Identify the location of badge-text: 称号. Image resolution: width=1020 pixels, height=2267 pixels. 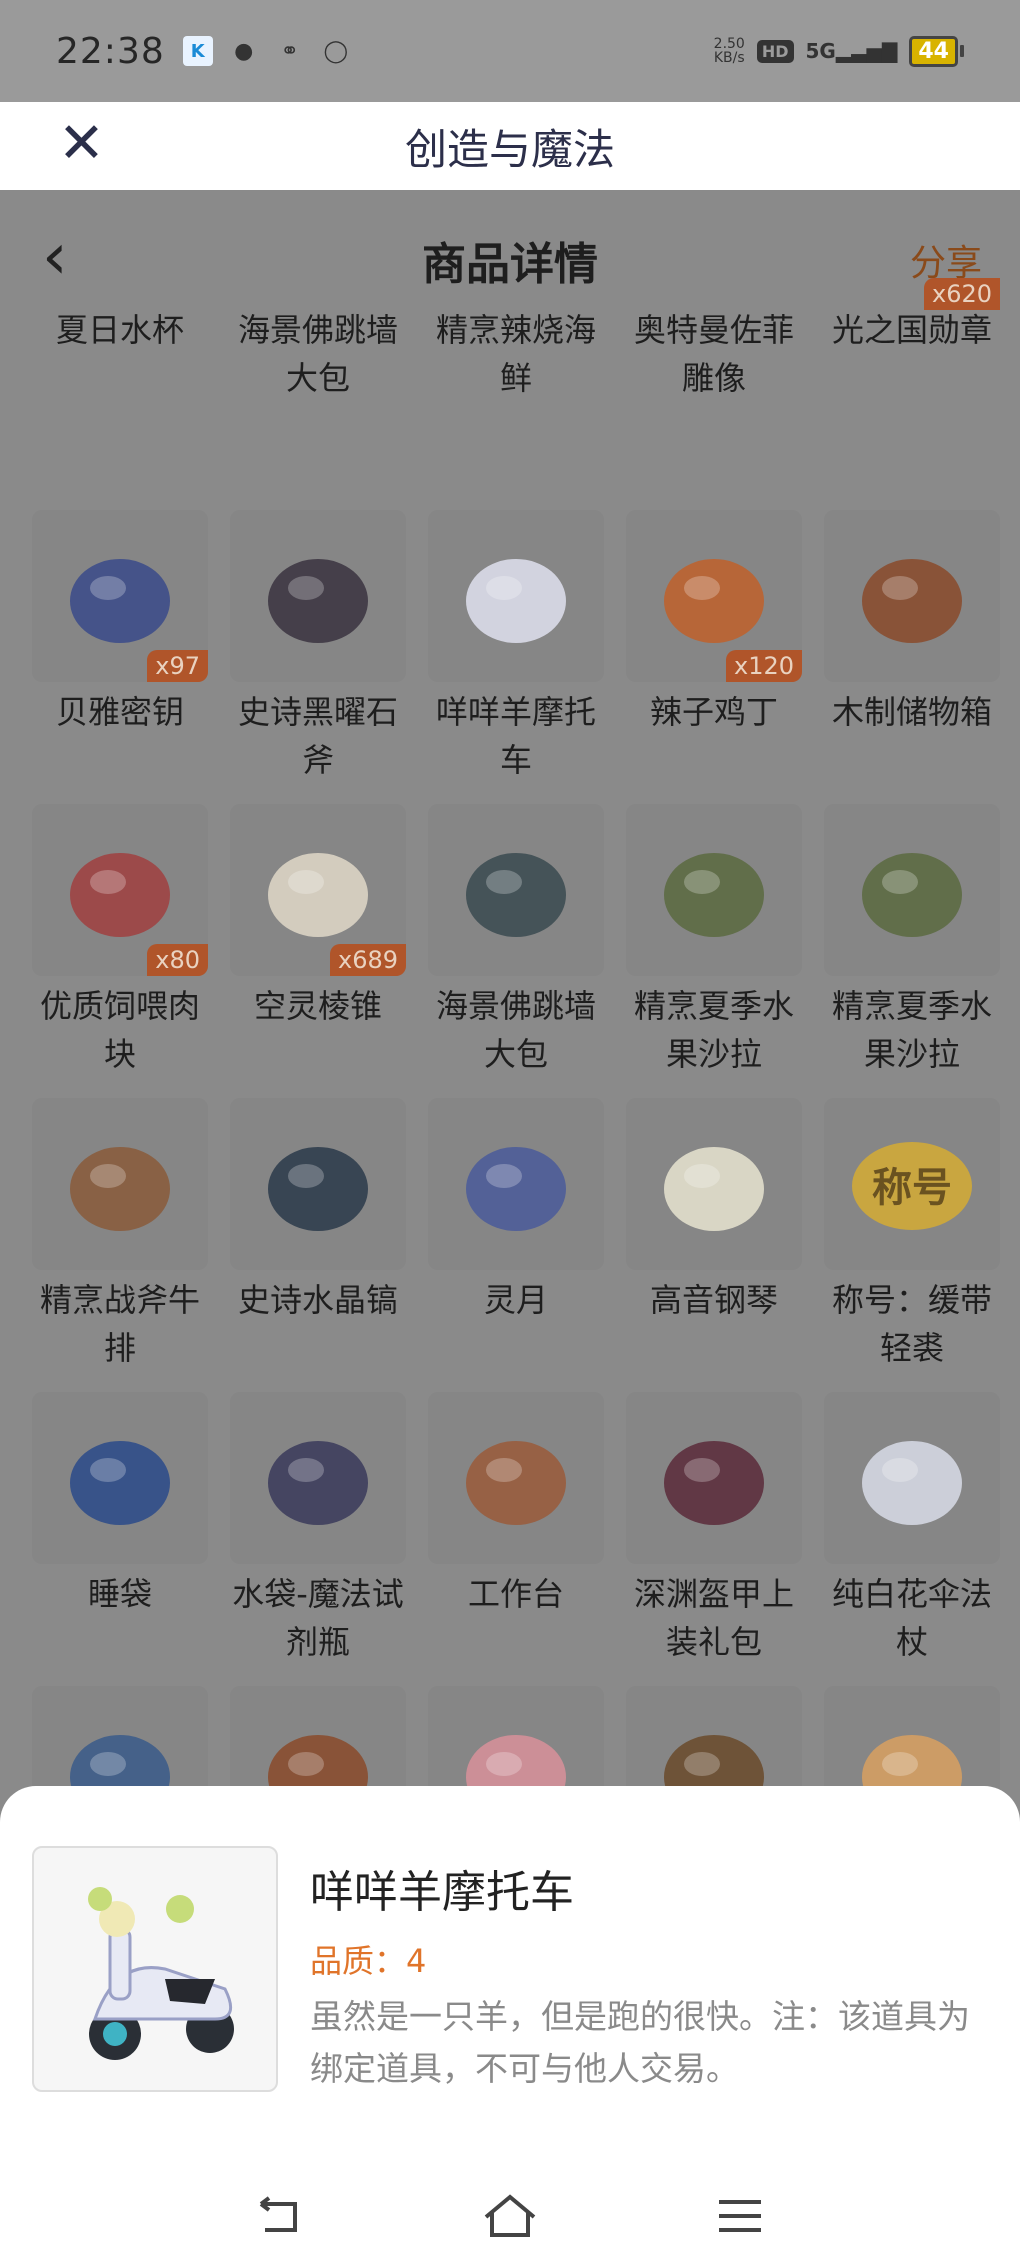
(912, 1188).